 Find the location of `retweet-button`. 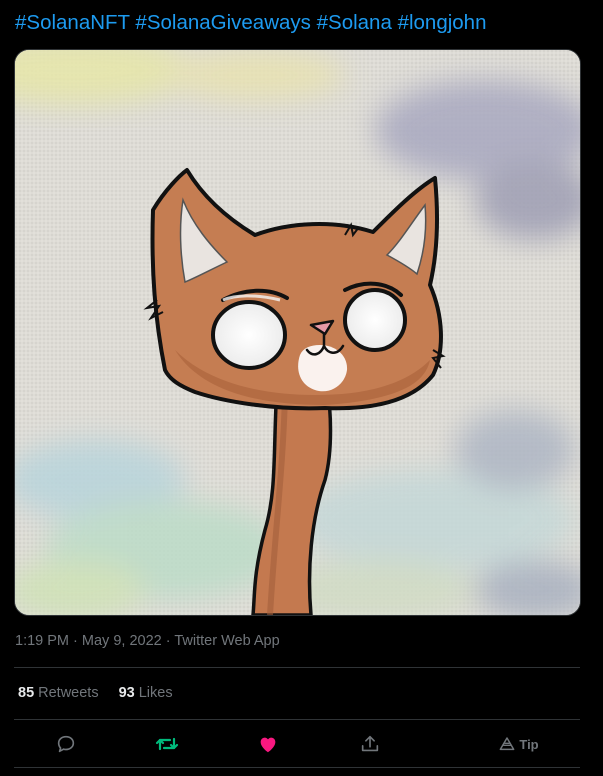

retweet-button is located at coordinates (167, 744).